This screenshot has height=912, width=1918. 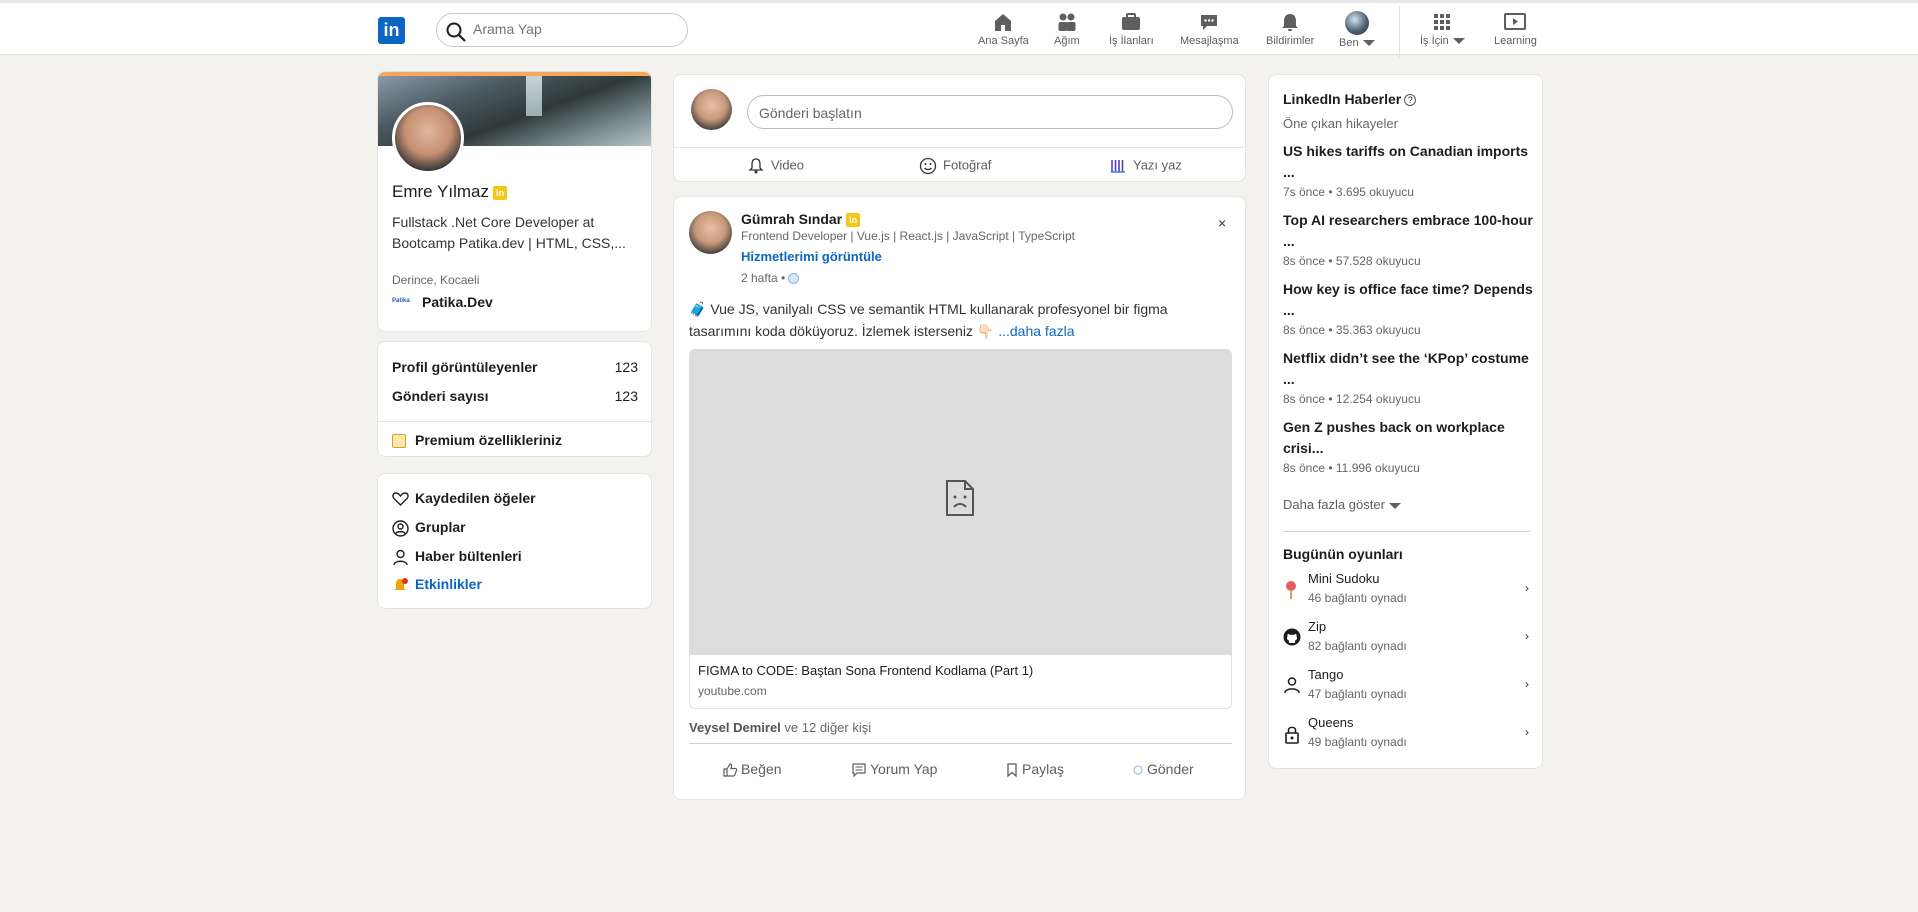 What do you see at coordinates (464, 498) in the screenshot?
I see `saved-items-link: Kaydedilen öğeler` at bounding box center [464, 498].